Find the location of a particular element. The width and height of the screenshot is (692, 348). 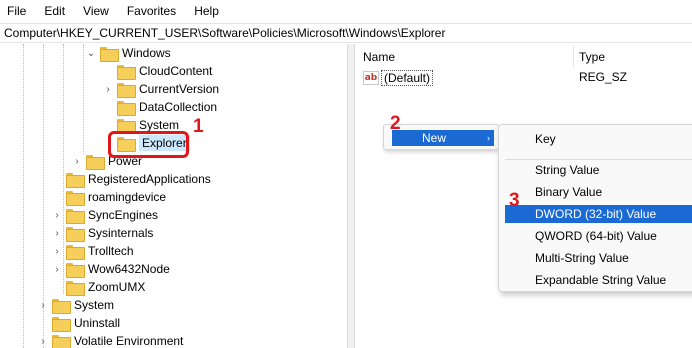

tree-item-zoomumx: ZoomUMX is located at coordinates (98, 287).